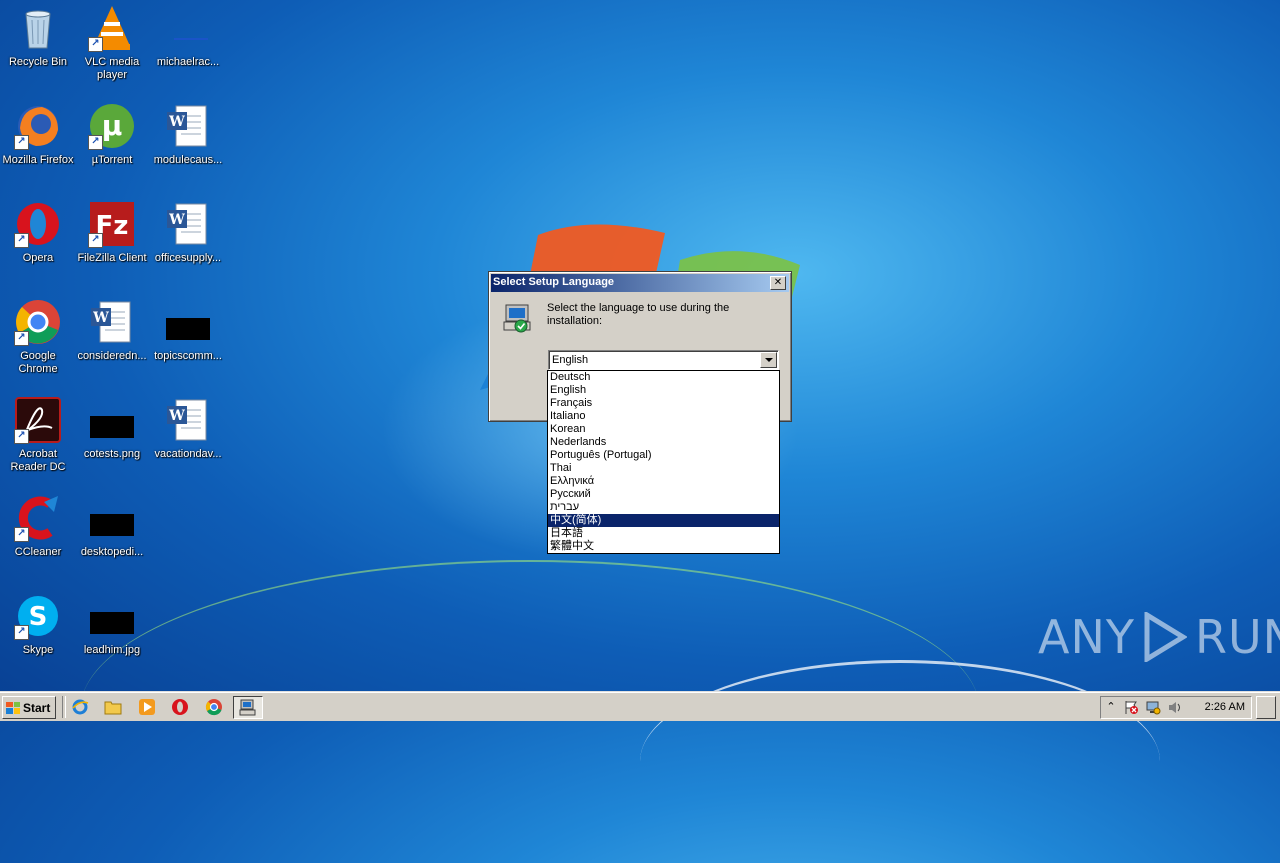  I want to click on desktop-icon-label: Acrobat Reader DC, so click(38, 460).